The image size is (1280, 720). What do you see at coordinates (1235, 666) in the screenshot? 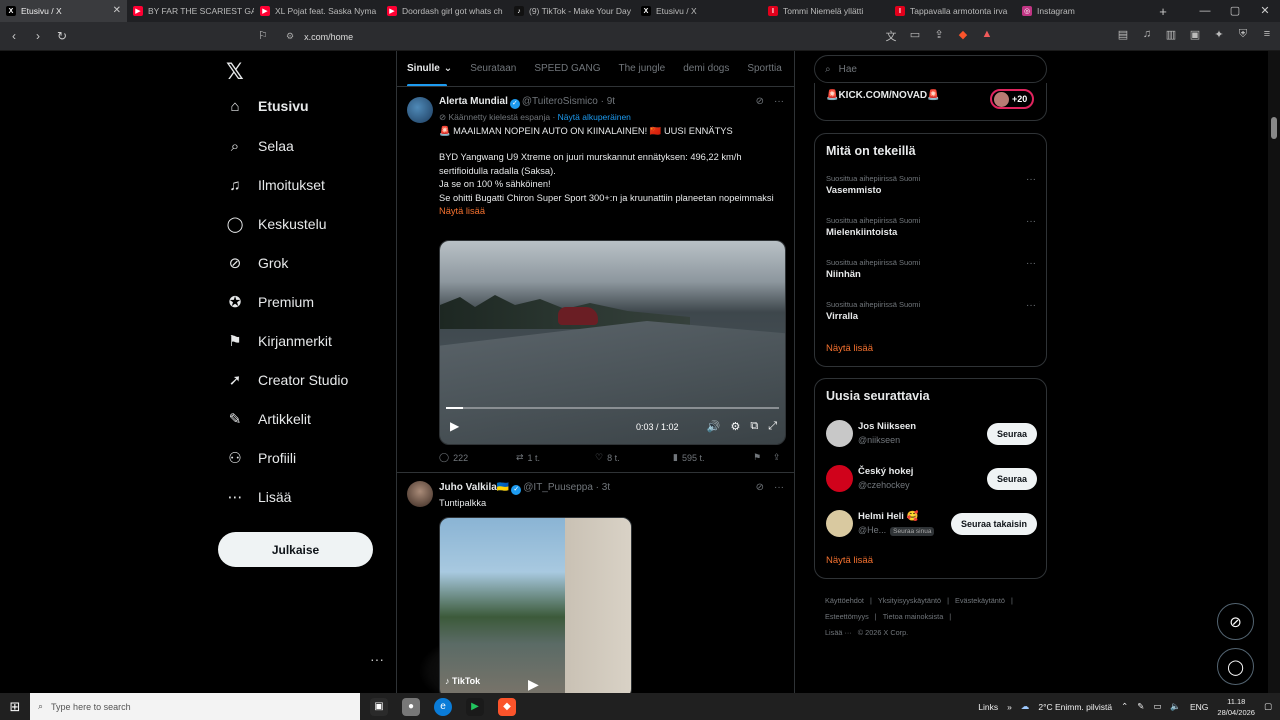
I see `messages-fab-icon: ◯` at bounding box center [1235, 666].